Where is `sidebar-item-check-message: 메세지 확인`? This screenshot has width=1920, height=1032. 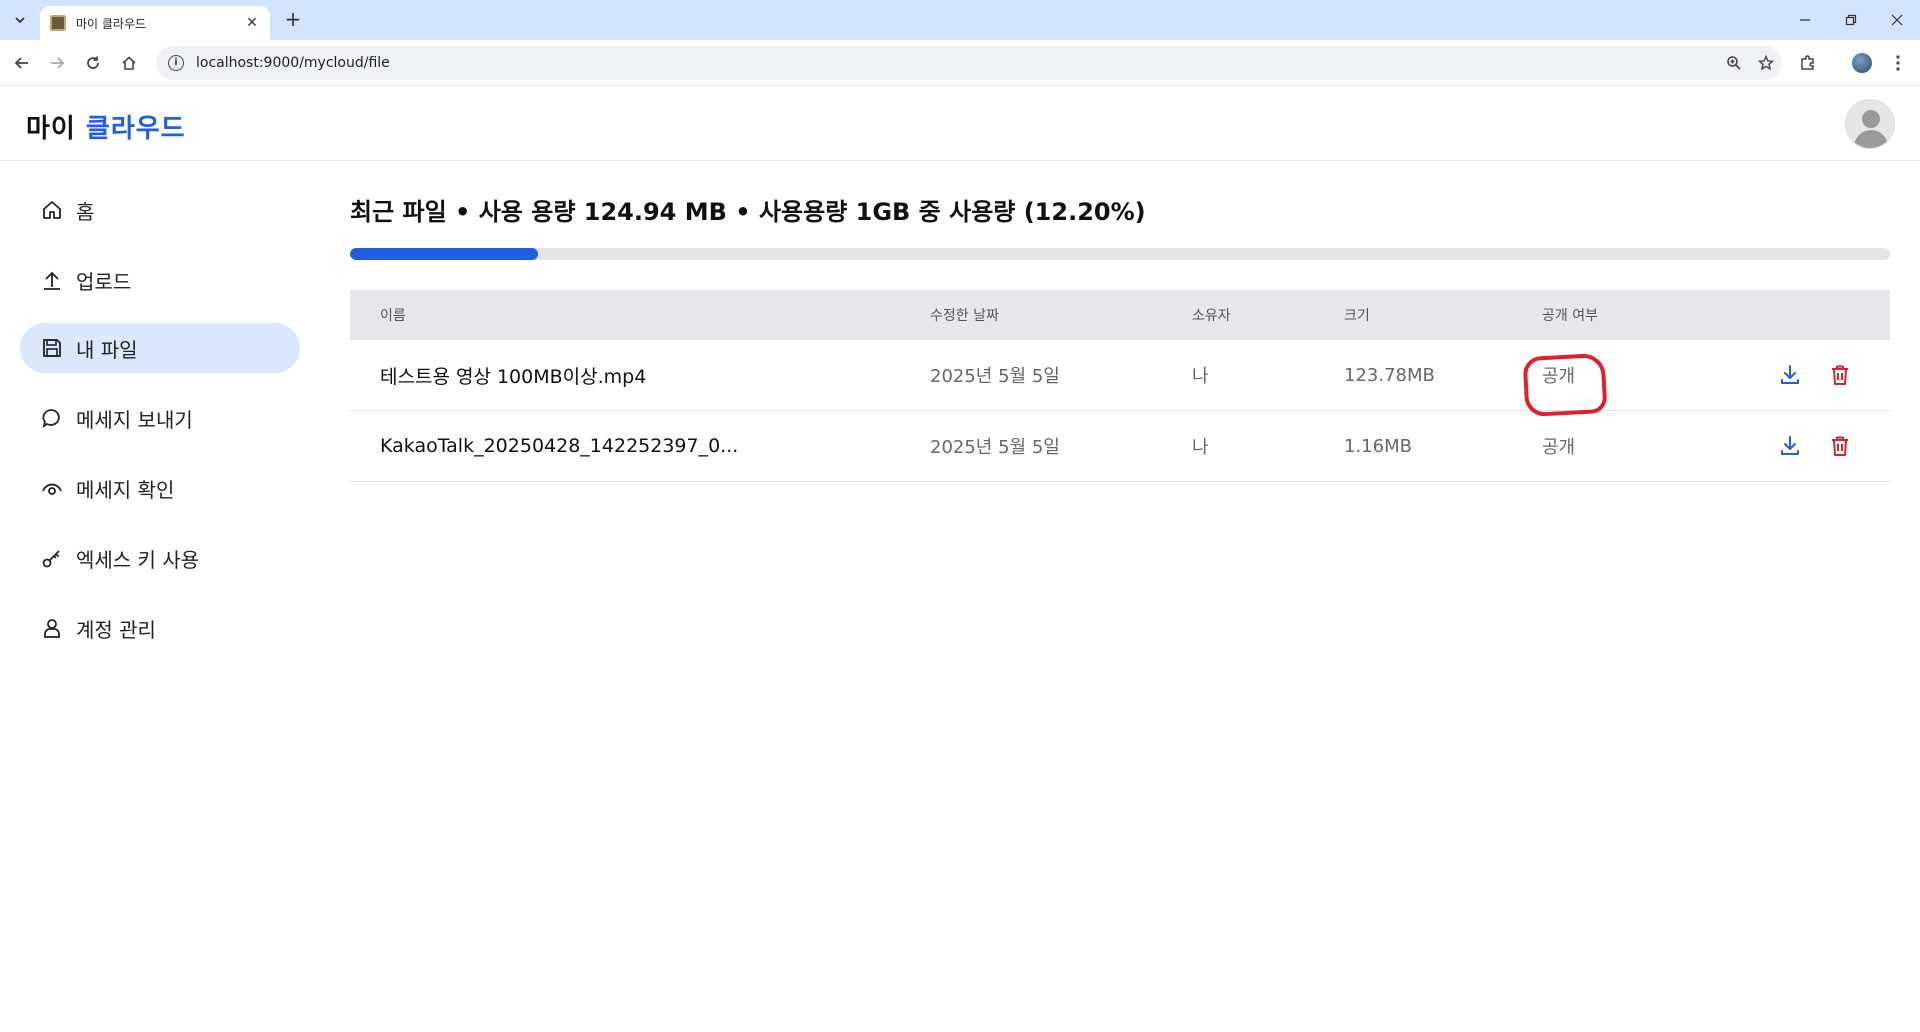 sidebar-item-check-message: 메세지 확인 is located at coordinates (160, 488).